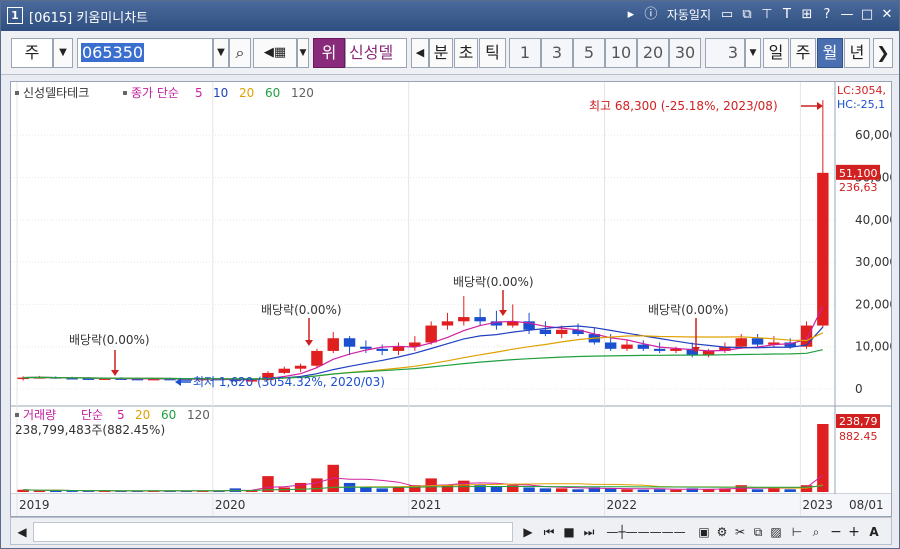 Image resolution: width=900 pixels, height=549 pixels. I want to click on volume-legend-ma: 120, so click(198, 415).